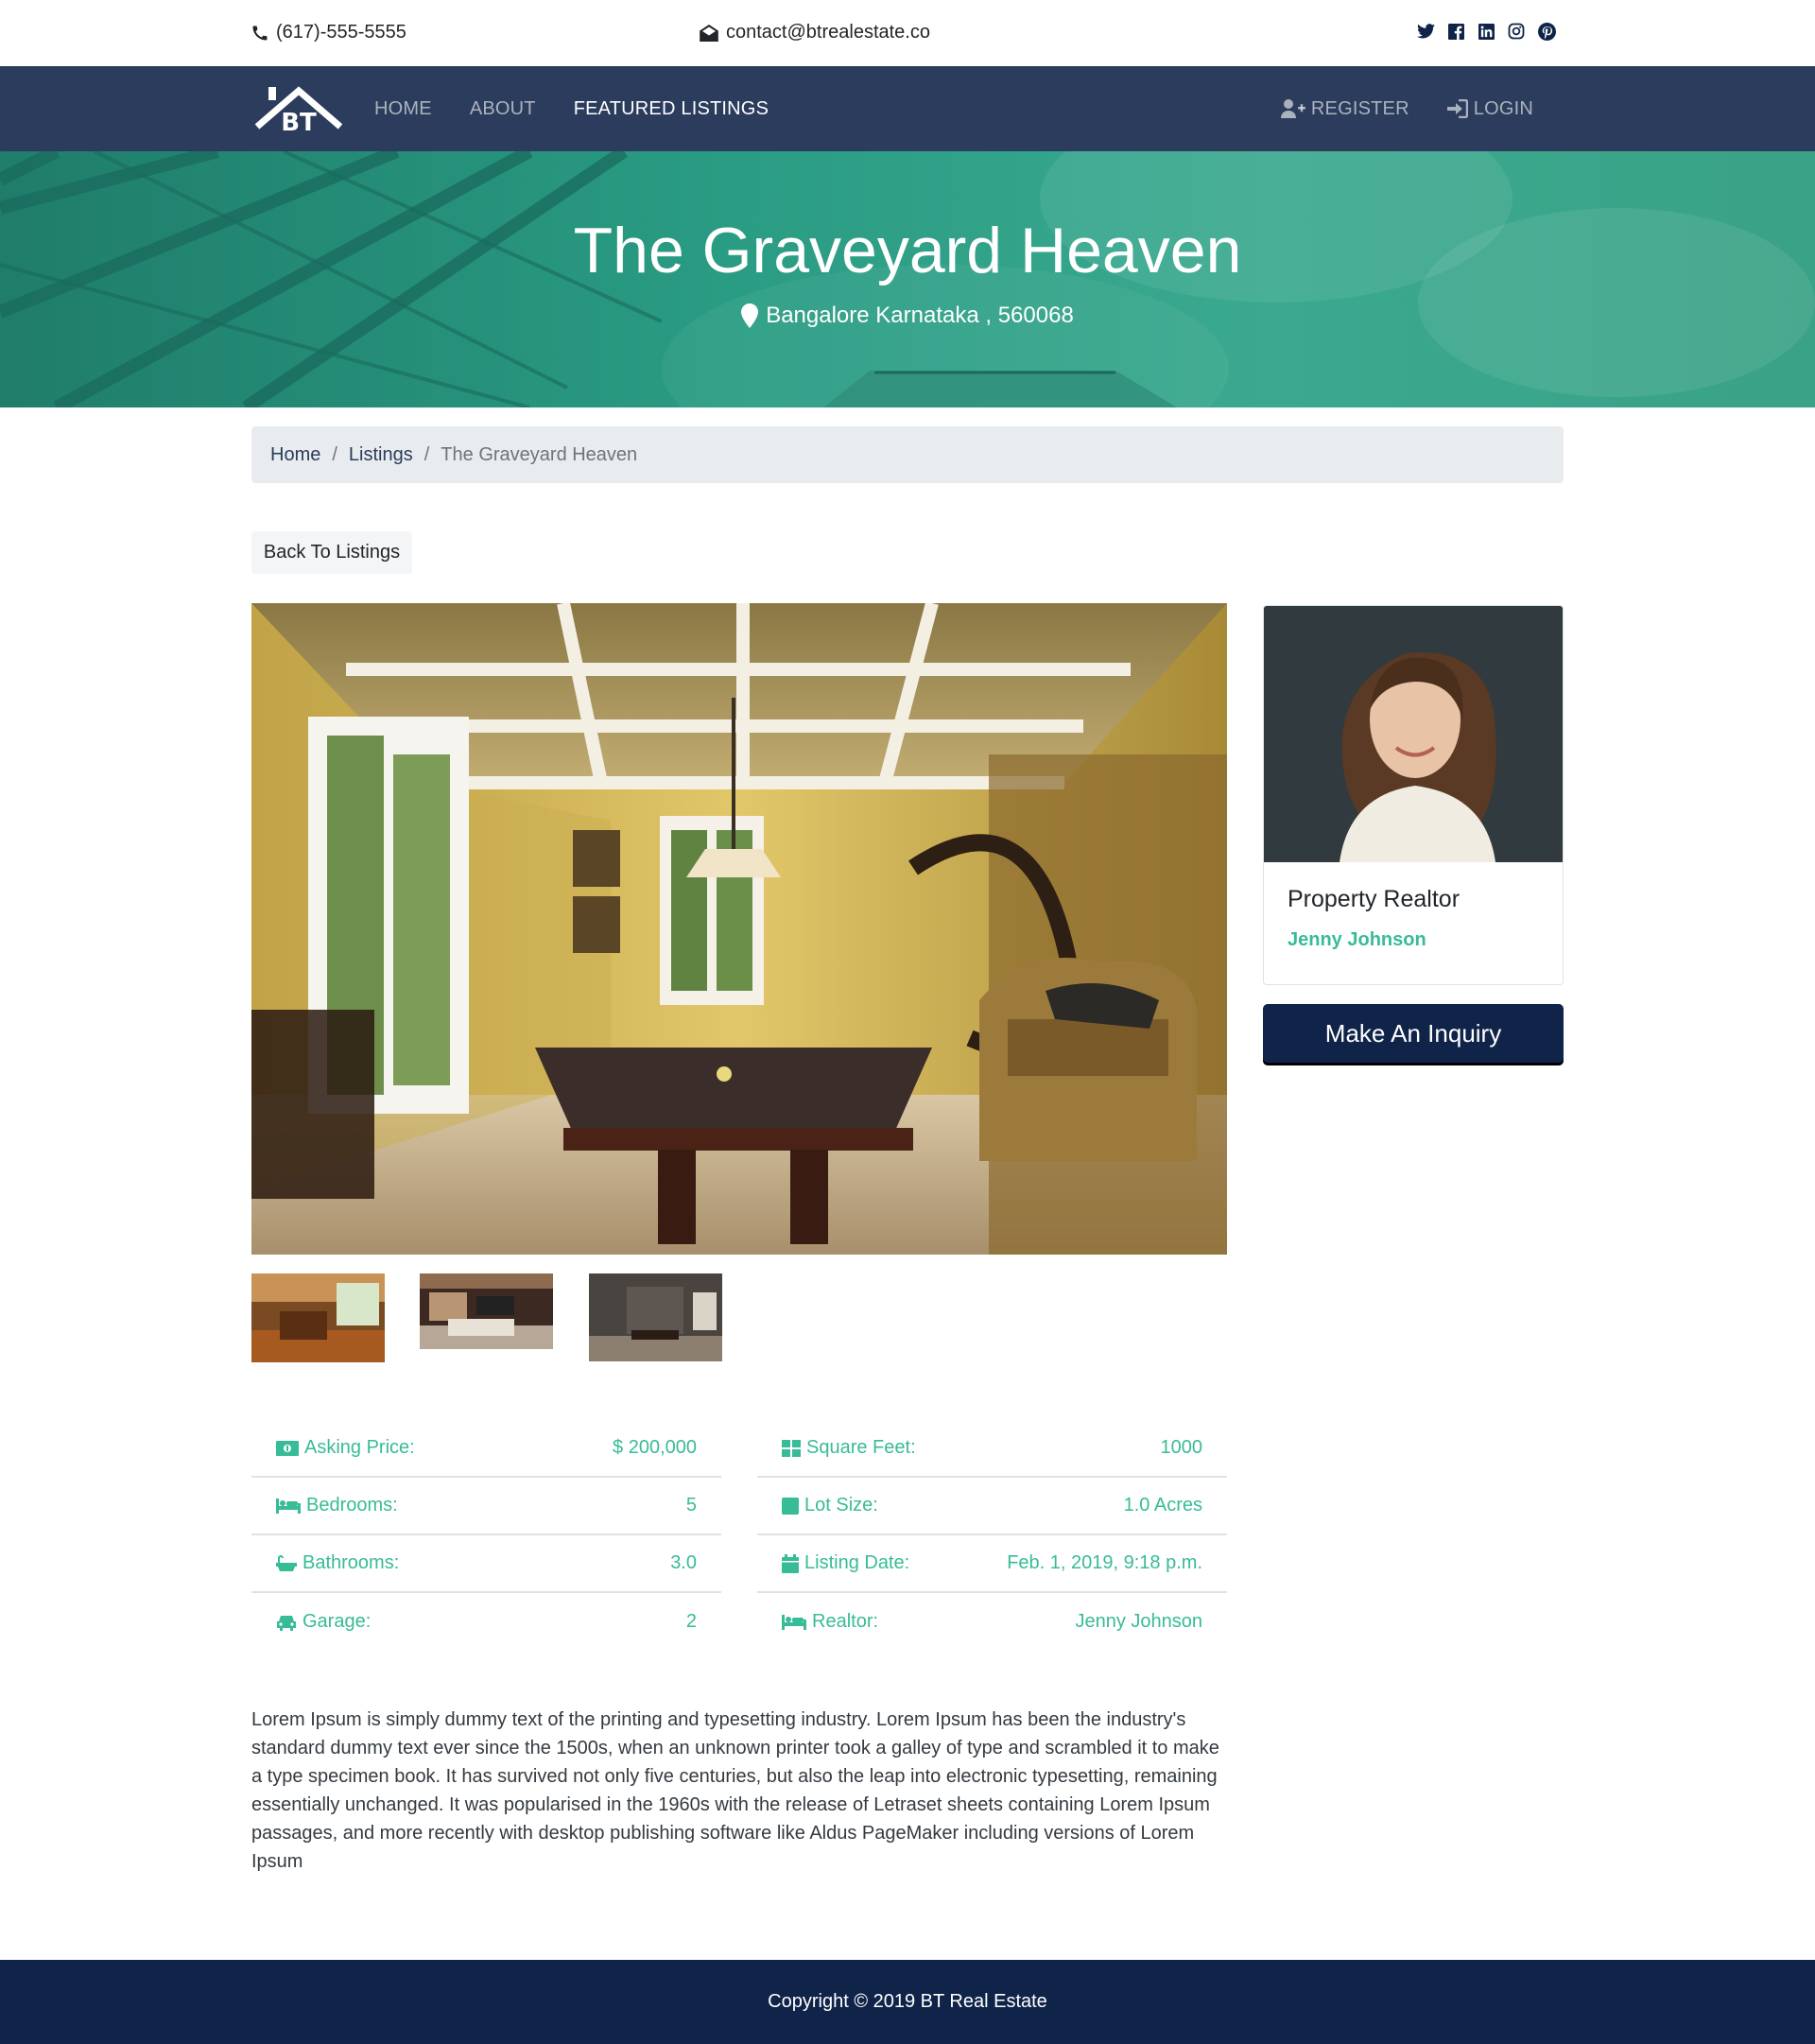 The height and width of the screenshot is (2044, 1815). What do you see at coordinates (841, 1505) in the screenshot?
I see `detail-label: Lot Size:` at bounding box center [841, 1505].